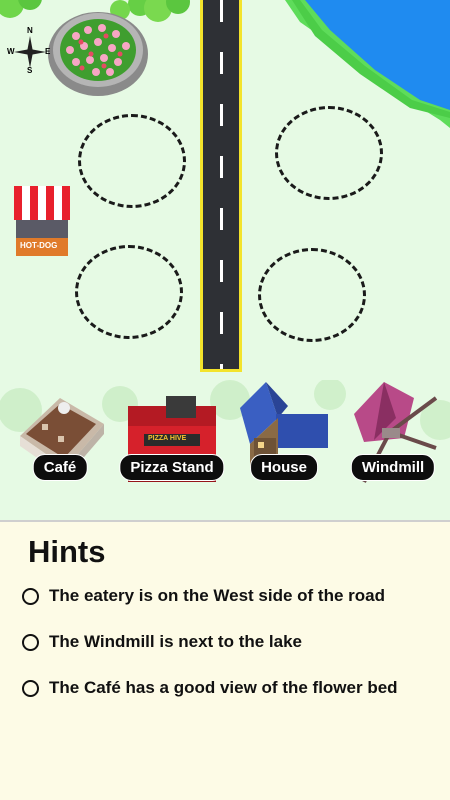 Image resolution: width=450 pixels, height=800 pixels. Describe the element at coordinates (167, 438) in the screenshot. I see `pizza-sign: PIZZA HIVE` at that location.